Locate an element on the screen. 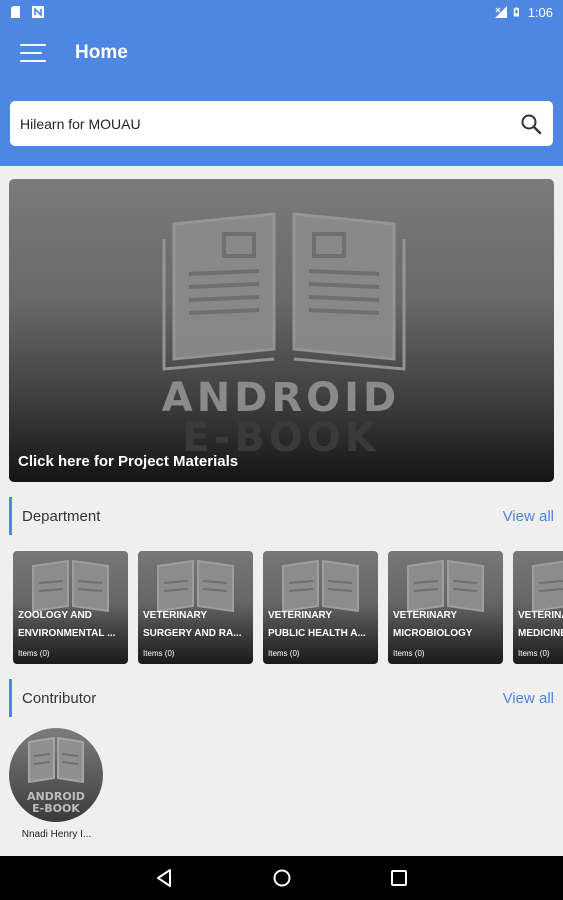  search-area is located at coordinates (281, 124).